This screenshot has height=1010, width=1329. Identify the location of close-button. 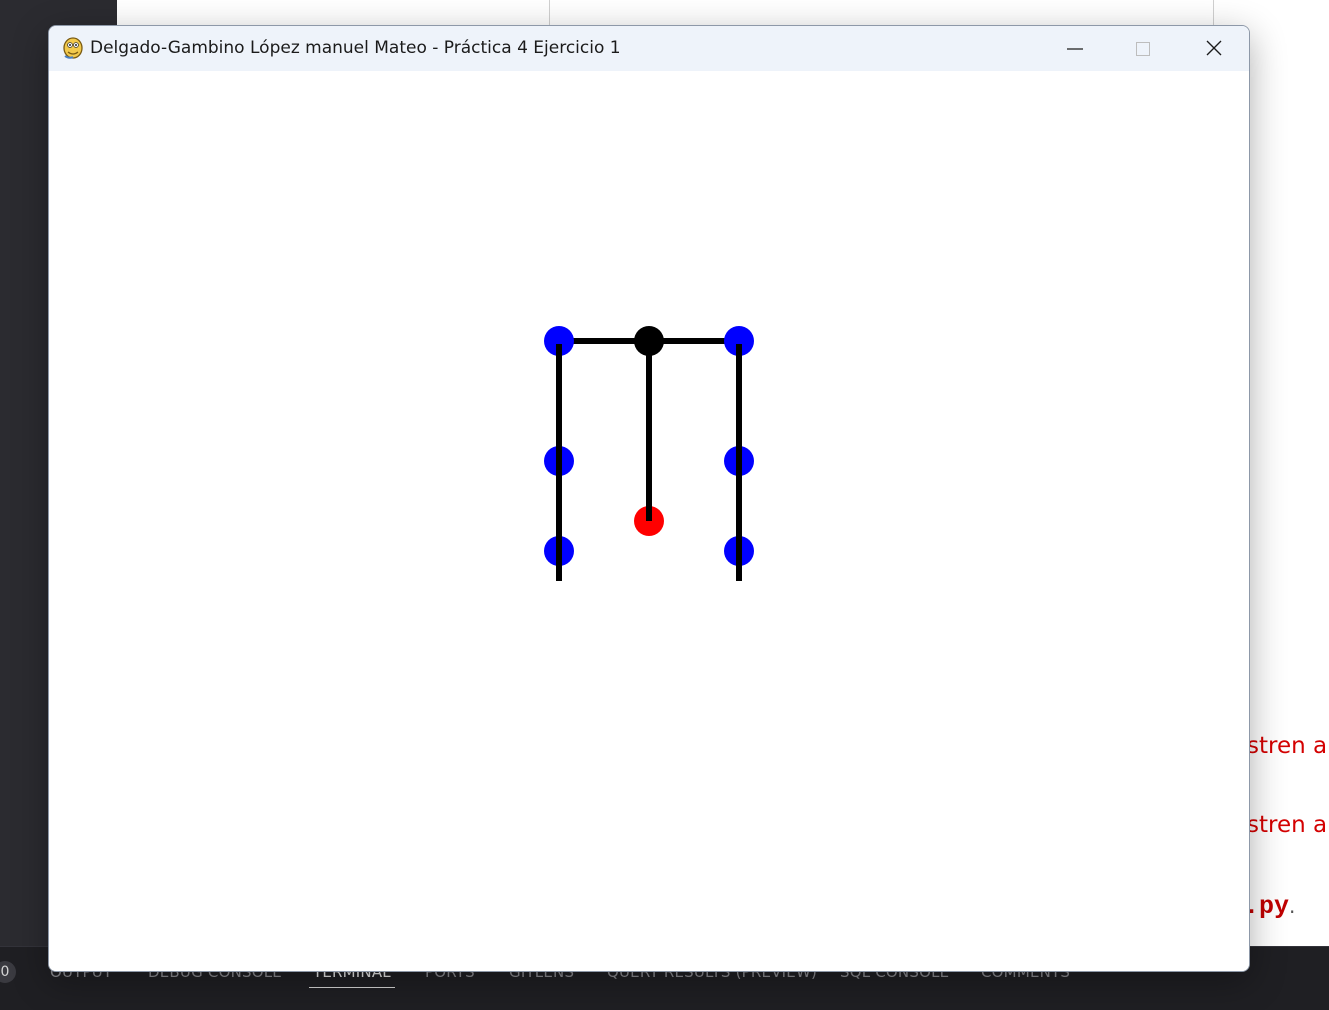
(1214, 48).